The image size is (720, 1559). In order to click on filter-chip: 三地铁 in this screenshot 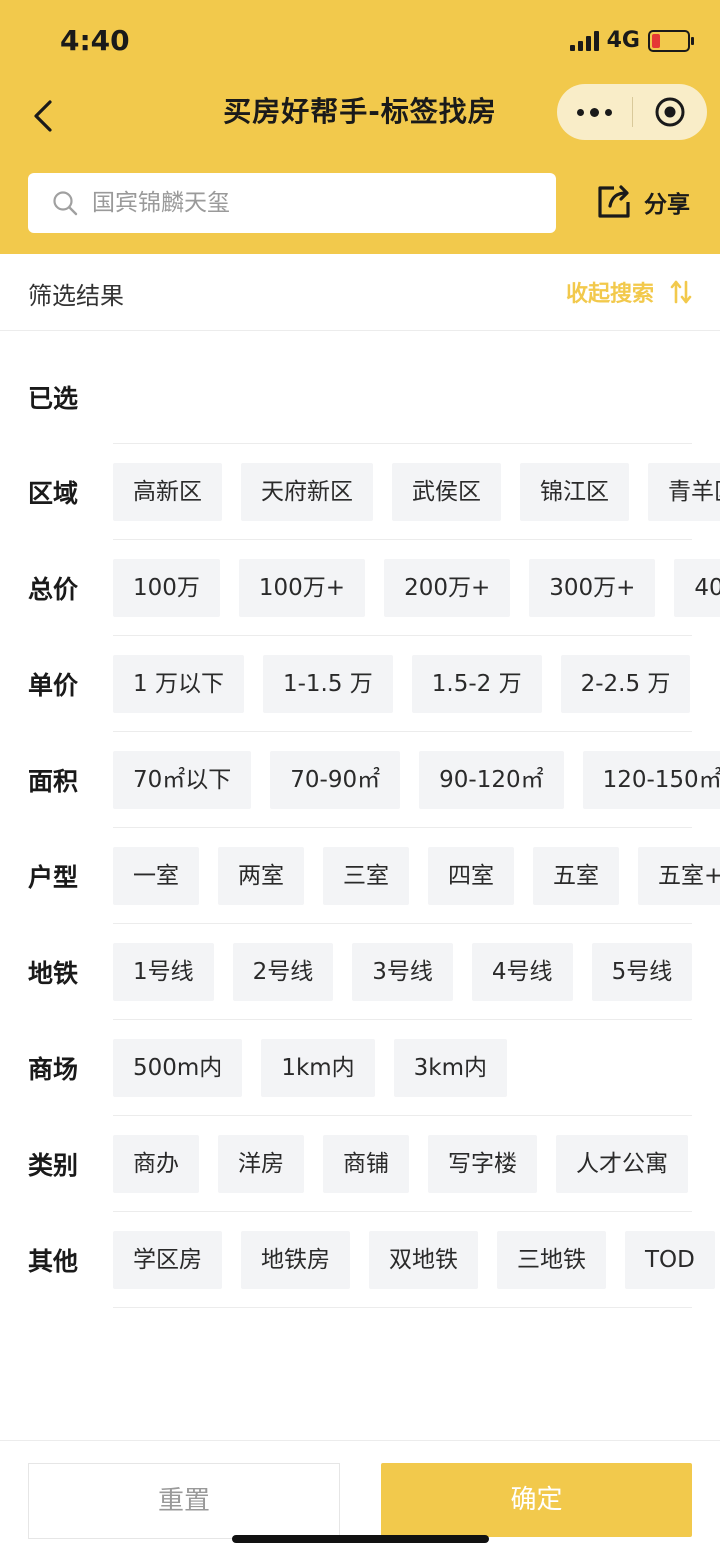, I will do `click(551, 1260)`.